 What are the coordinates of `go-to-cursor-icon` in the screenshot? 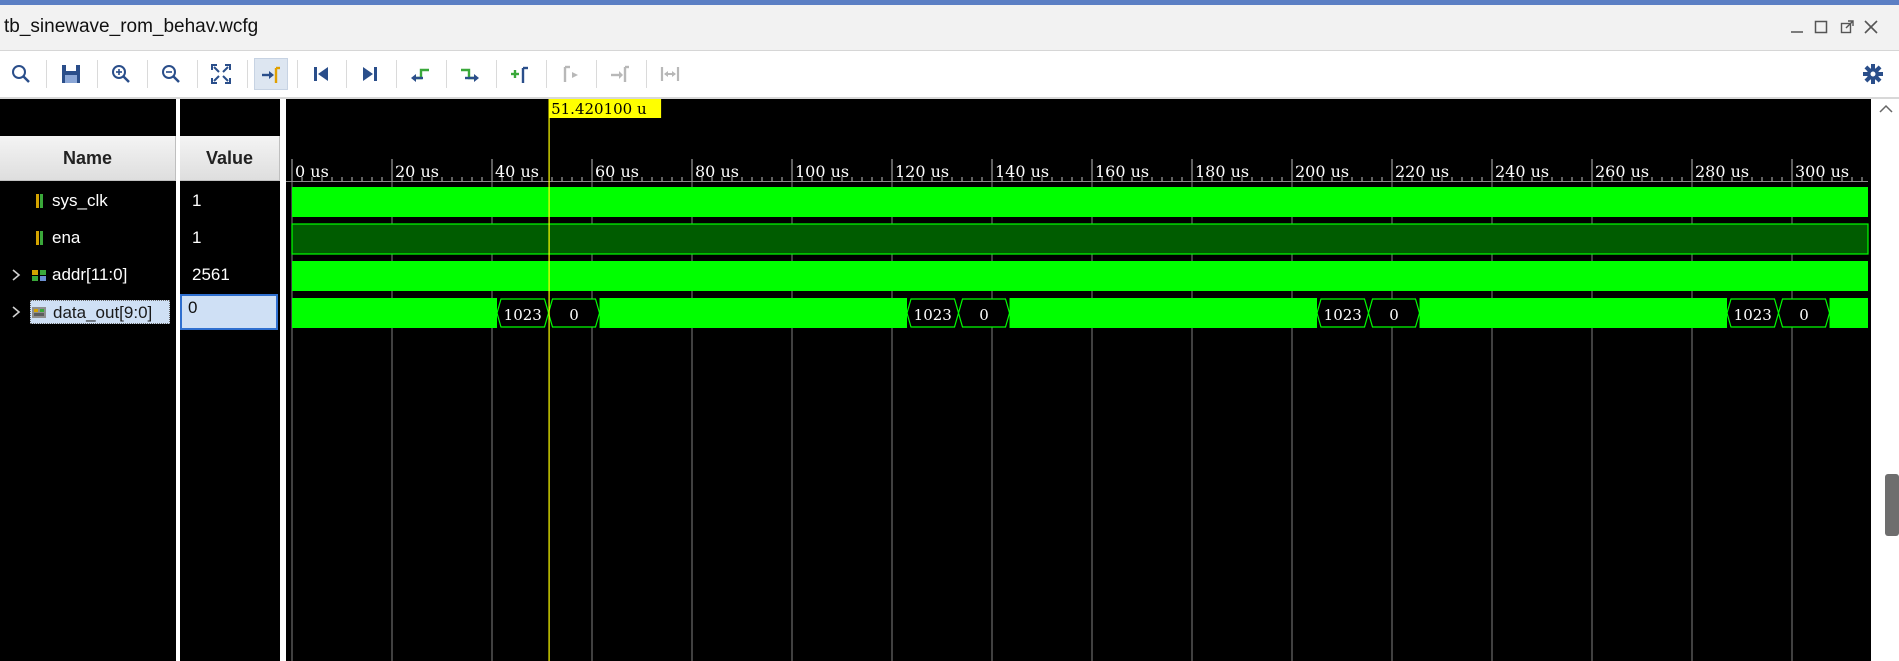 It's located at (271, 74).